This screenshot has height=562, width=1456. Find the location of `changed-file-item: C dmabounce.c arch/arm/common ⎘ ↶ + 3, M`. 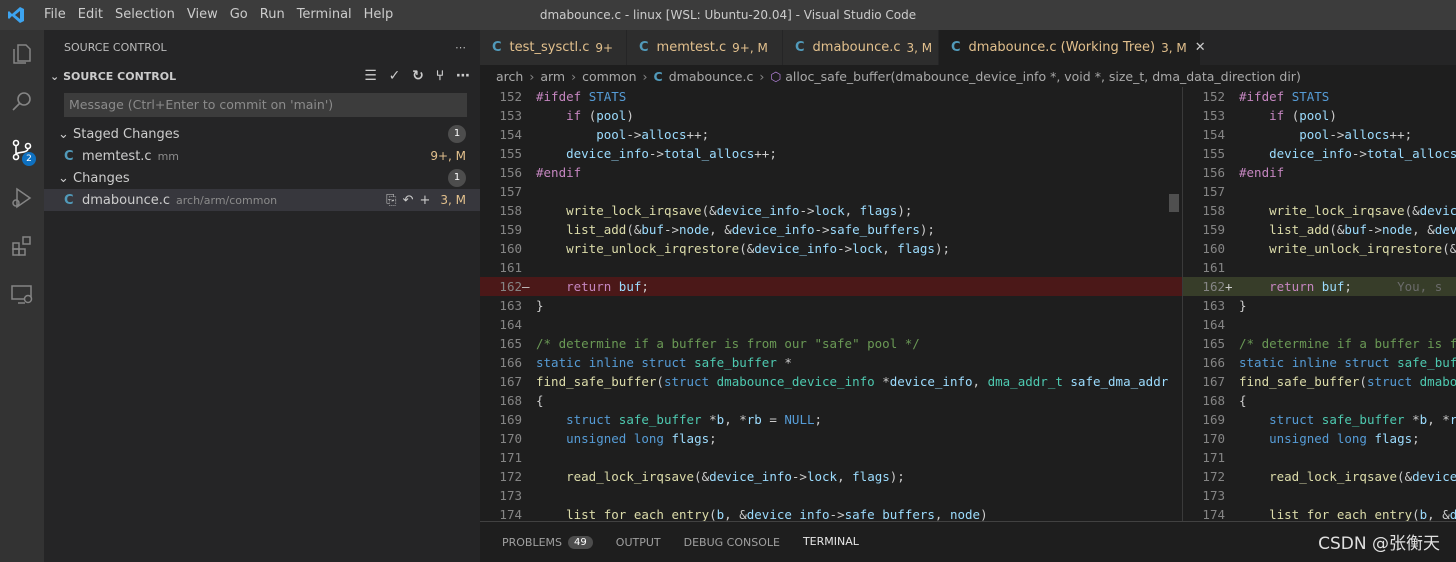

changed-file-item: C dmabounce.c arch/arm/common ⎘ ↶ + 3, M is located at coordinates (262, 200).